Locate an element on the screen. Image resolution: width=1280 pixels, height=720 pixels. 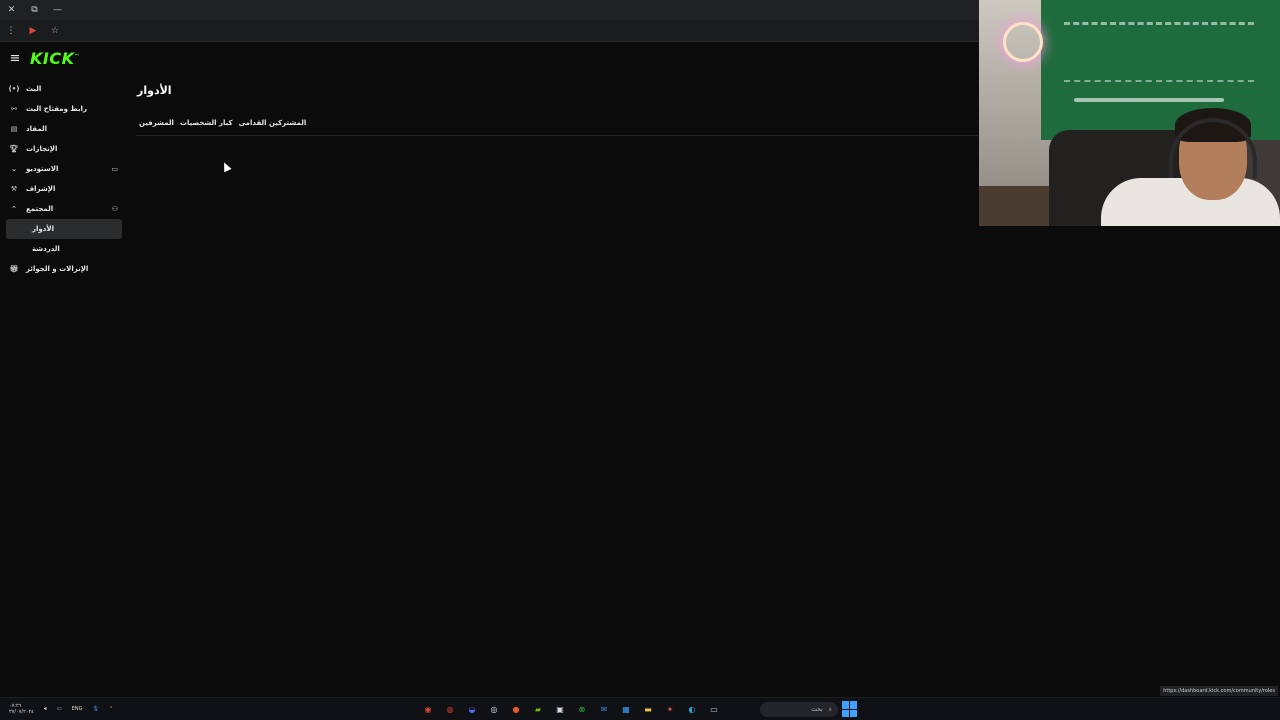
moderation-icon: ⚒ is located at coordinates (14, 189).